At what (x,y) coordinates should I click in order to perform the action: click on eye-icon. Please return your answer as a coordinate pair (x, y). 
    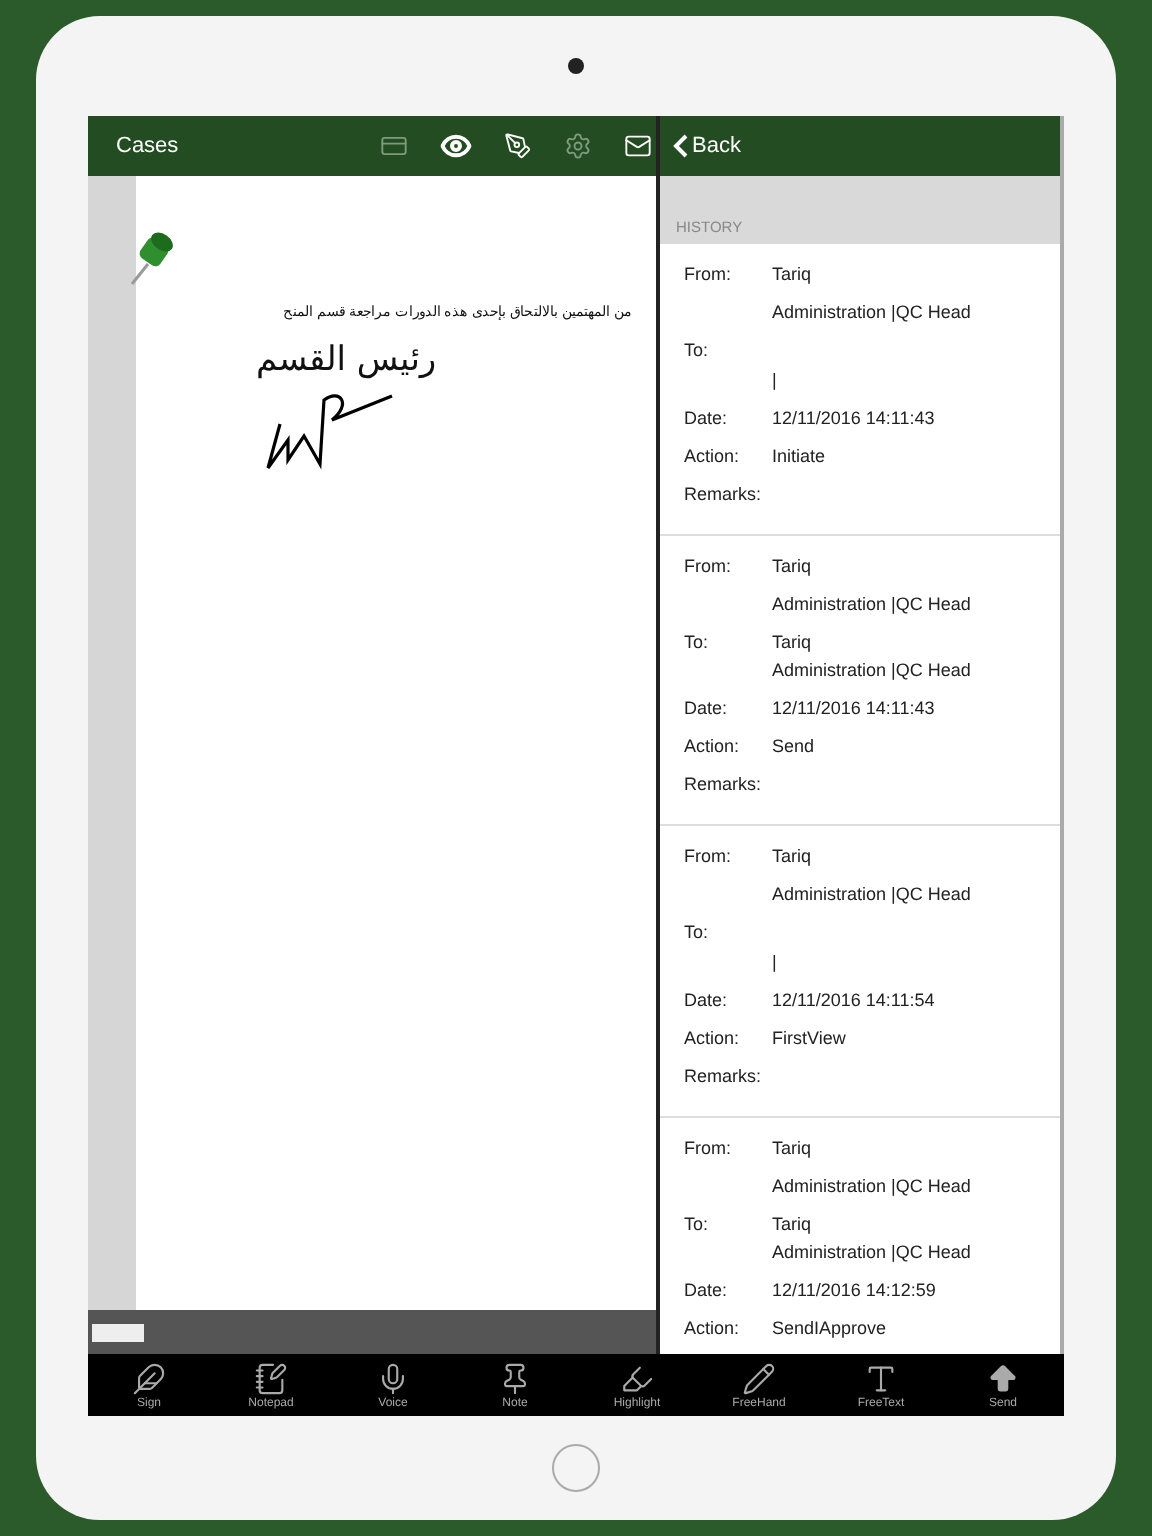
    Looking at the image, I should click on (456, 146).